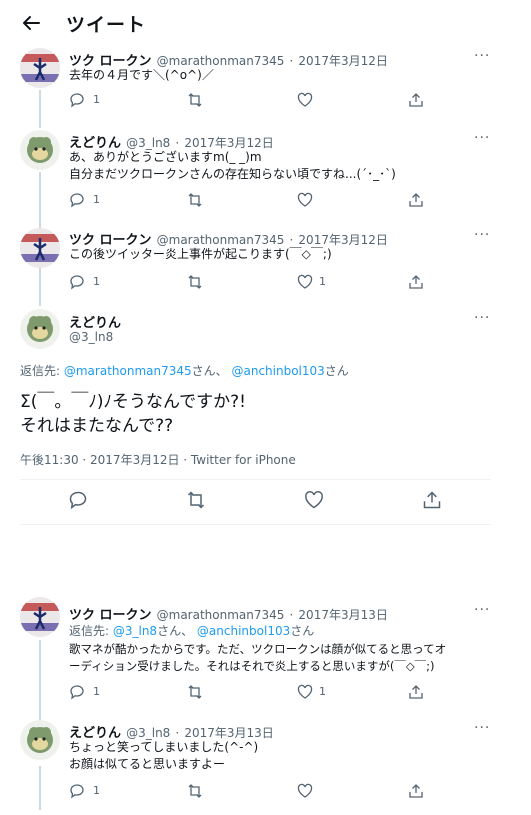  I want to click on reply-to: 返信先: @3_ln8さん、 @anchinbol103さん, so click(191, 630).